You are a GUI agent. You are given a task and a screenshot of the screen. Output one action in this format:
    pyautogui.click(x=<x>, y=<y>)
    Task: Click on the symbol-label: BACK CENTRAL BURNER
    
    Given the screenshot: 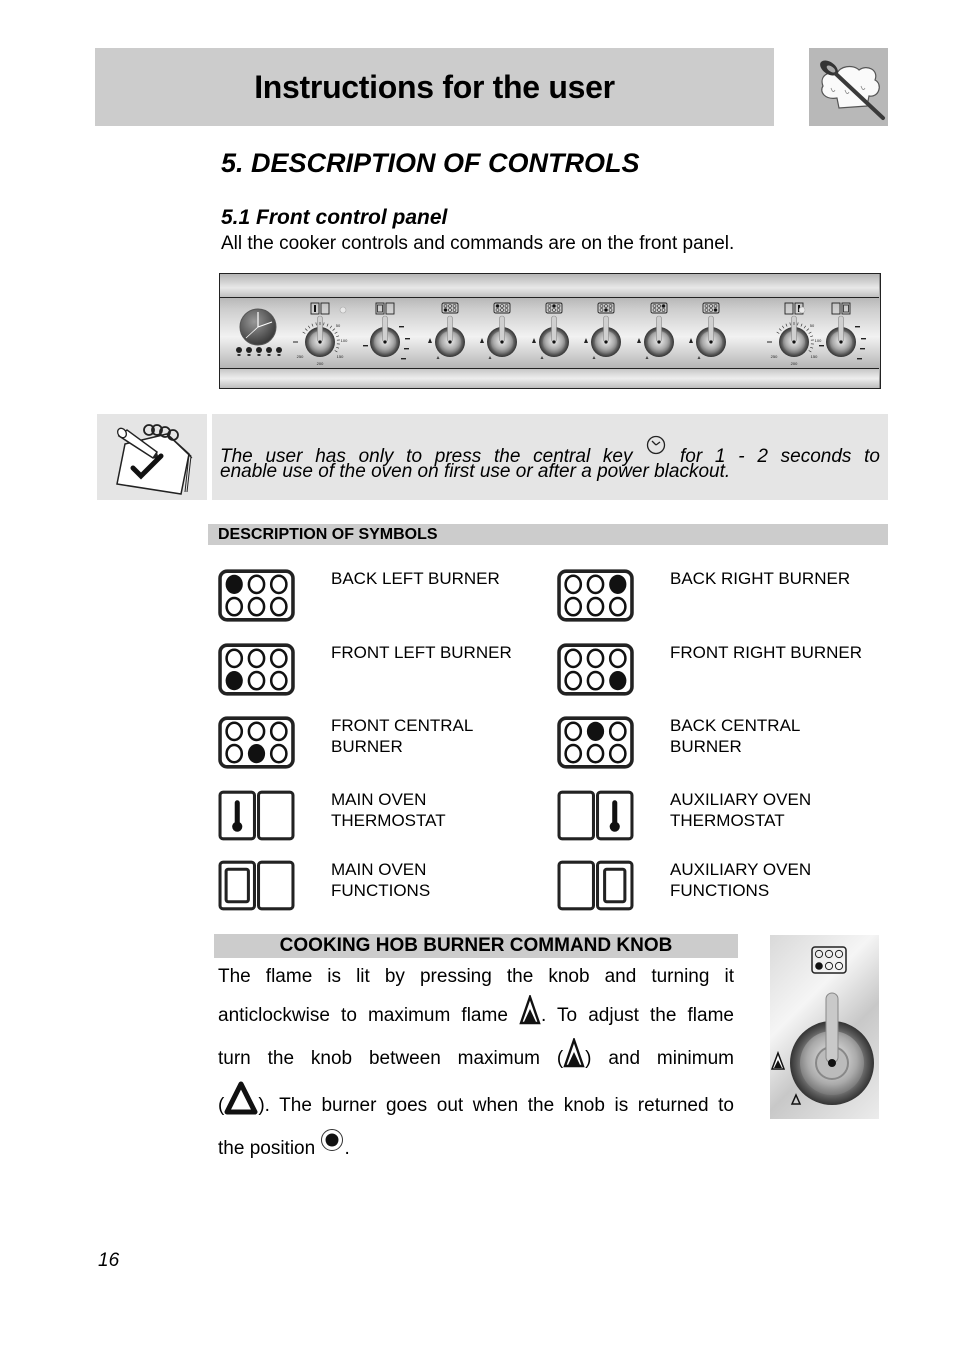 What is the action you would take?
    pyautogui.click(x=780, y=736)
    